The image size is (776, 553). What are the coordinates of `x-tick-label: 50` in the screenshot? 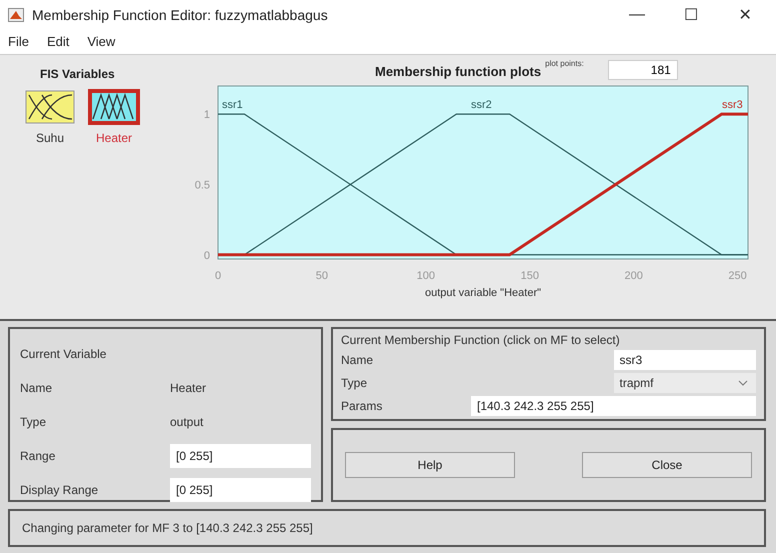 It's located at (322, 276).